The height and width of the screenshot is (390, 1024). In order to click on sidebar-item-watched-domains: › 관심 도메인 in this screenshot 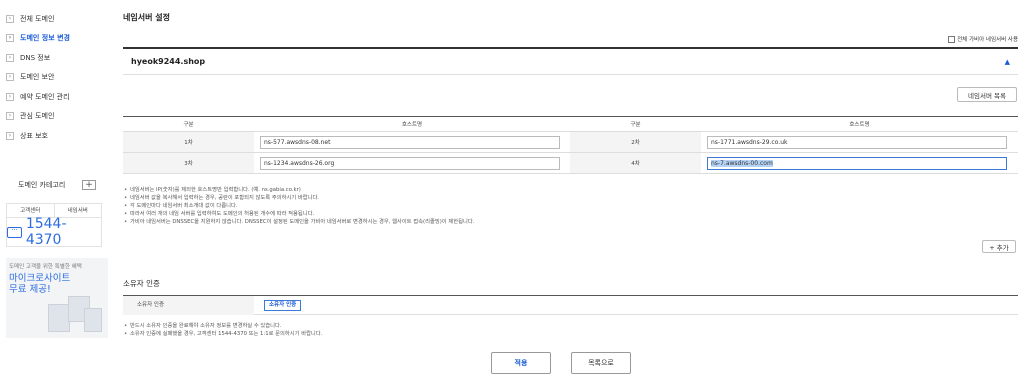, I will do `click(55, 117)`.